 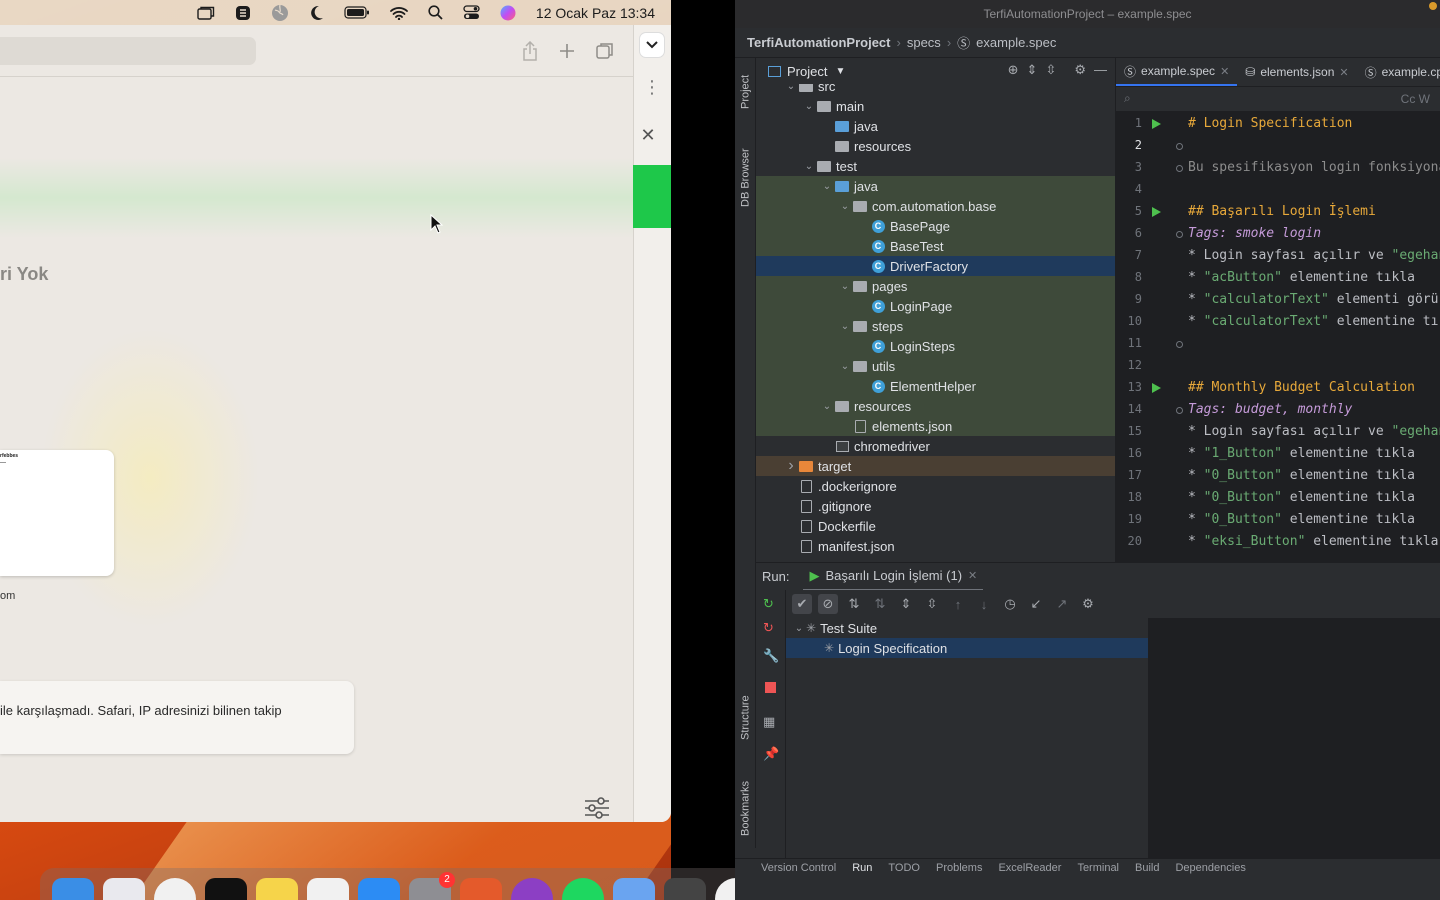 What do you see at coordinates (597, 807) in the screenshot?
I see `customize-start-page-icon` at bounding box center [597, 807].